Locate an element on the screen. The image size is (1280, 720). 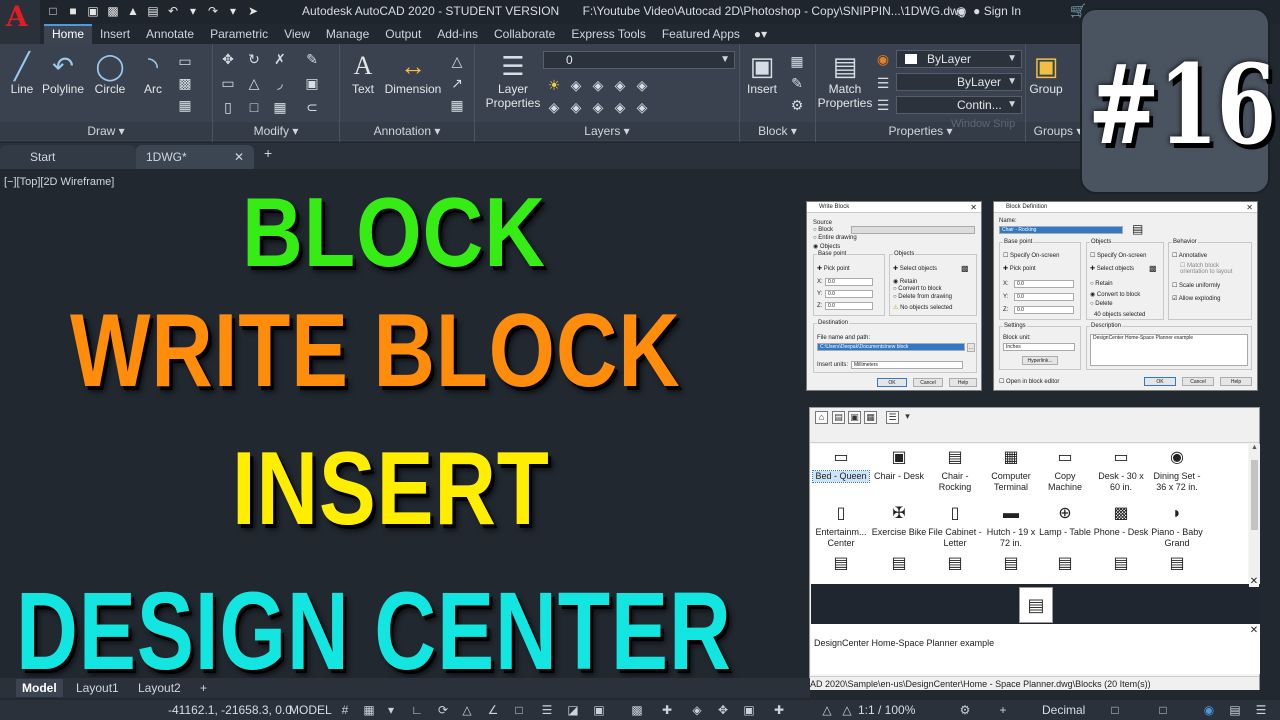
chevron-down-icon: ▾ is located at coordinates (907, 417).